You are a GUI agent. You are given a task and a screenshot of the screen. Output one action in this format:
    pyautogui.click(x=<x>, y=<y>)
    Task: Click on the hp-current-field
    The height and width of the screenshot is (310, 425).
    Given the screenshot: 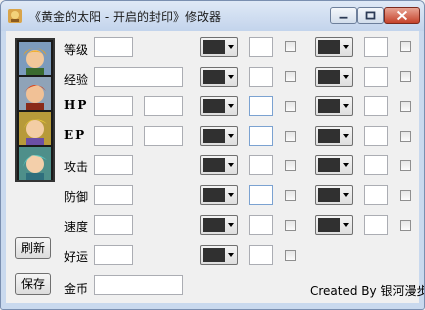 What is the action you would take?
    pyautogui.click(x=113, y=106)
    